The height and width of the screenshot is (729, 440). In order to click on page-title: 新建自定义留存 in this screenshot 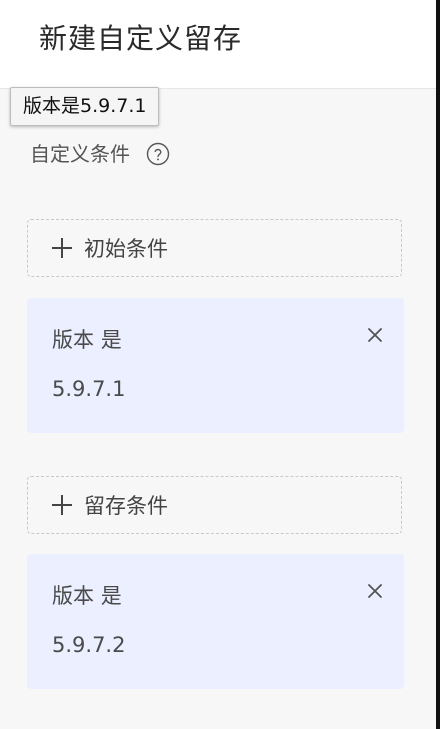, I will do `click(141, 38)`.